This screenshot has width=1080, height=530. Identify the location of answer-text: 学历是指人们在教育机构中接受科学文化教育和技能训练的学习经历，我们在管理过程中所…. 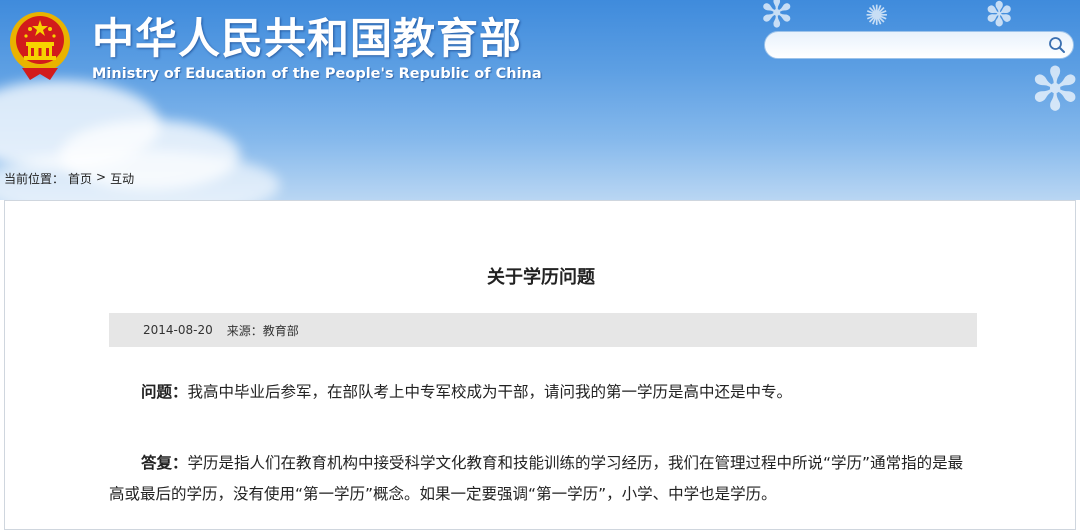
(536, 478).